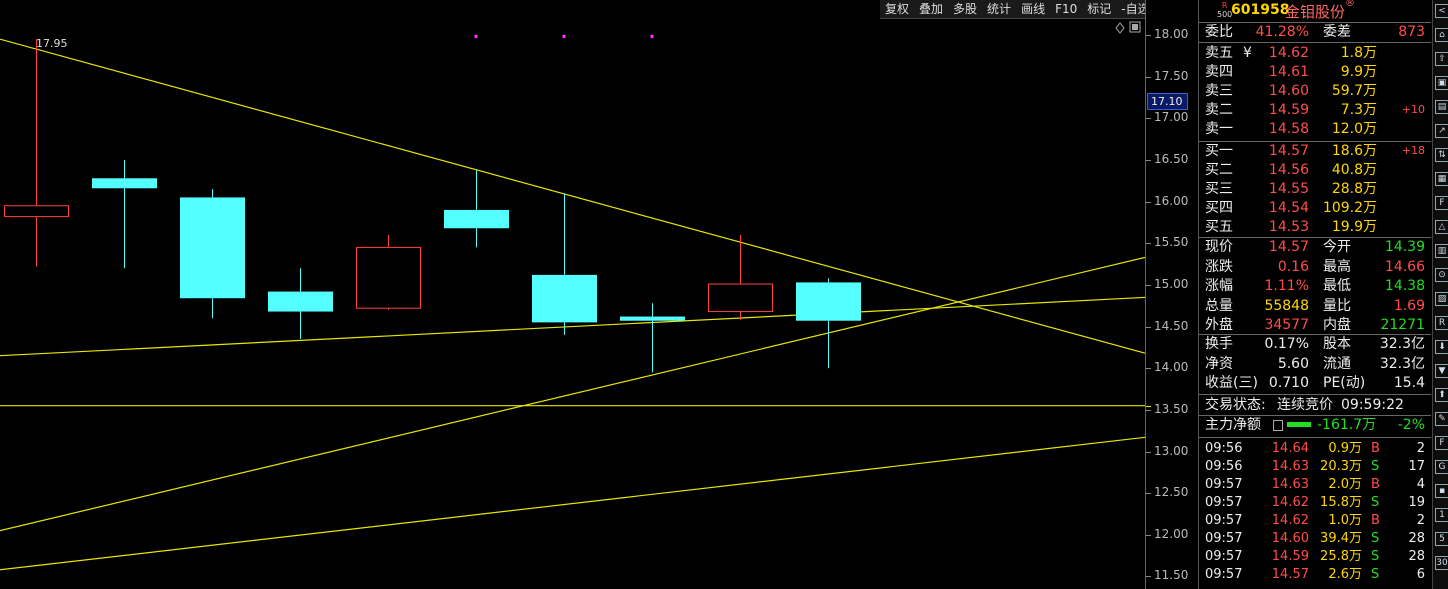 This screenshot has width=1448, height=589. What do you see at coordinates (1441, 539) in the screenshot?
I see `toolbar-side-icon: 5` at bounding box center [1441, 539].